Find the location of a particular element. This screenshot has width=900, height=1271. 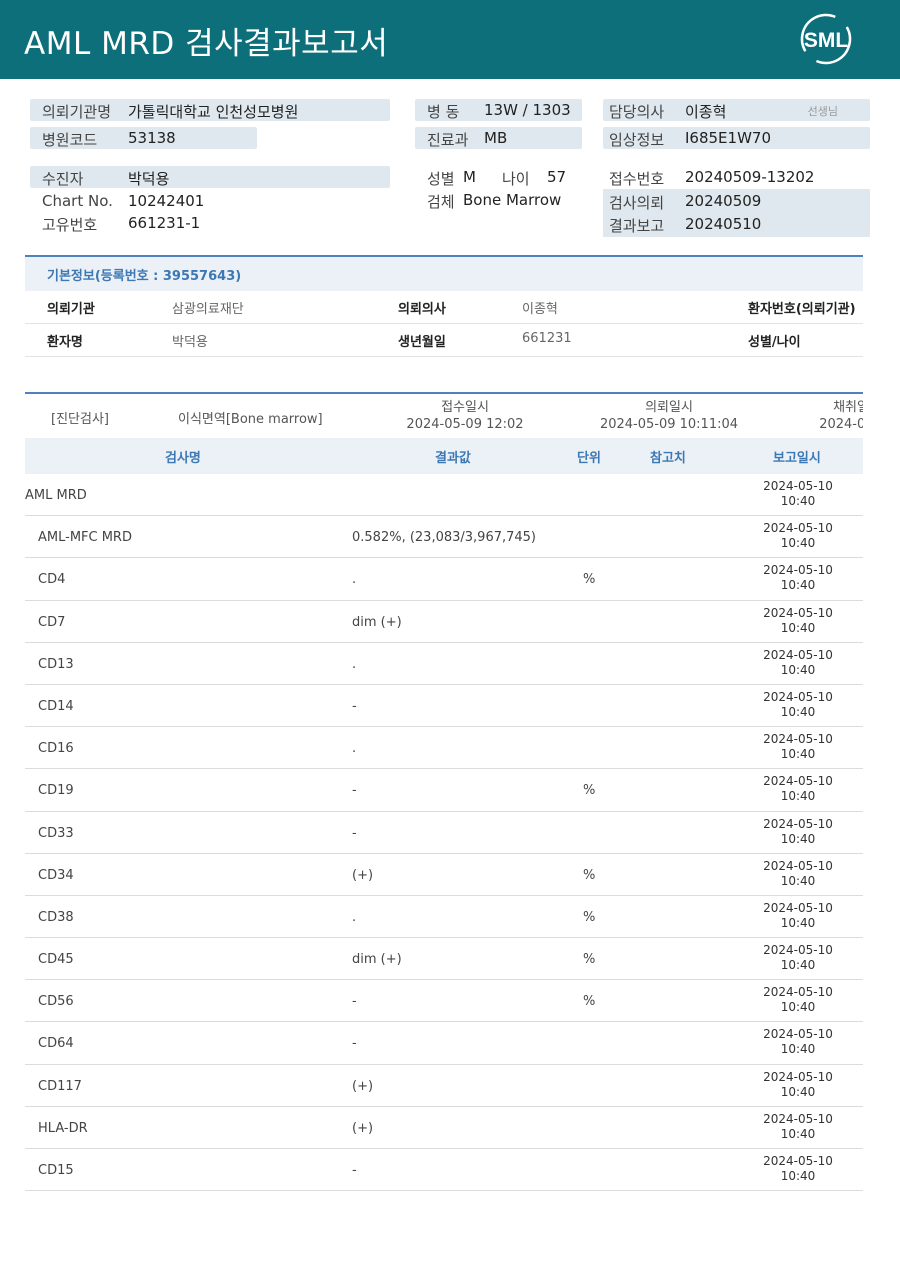

test-name: CD45 is located at coordinates (56, 960).